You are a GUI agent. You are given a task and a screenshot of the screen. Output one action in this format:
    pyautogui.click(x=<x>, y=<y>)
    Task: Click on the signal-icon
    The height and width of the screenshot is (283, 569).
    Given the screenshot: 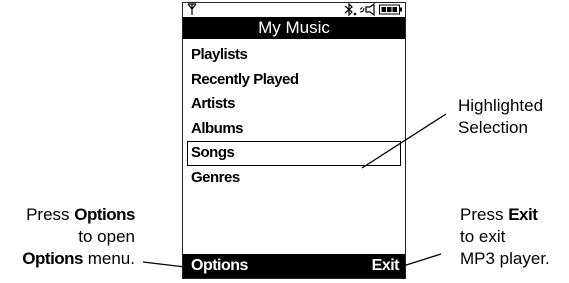 What is the action you would take?
    pyautogui.click(x=192, y=9)
    